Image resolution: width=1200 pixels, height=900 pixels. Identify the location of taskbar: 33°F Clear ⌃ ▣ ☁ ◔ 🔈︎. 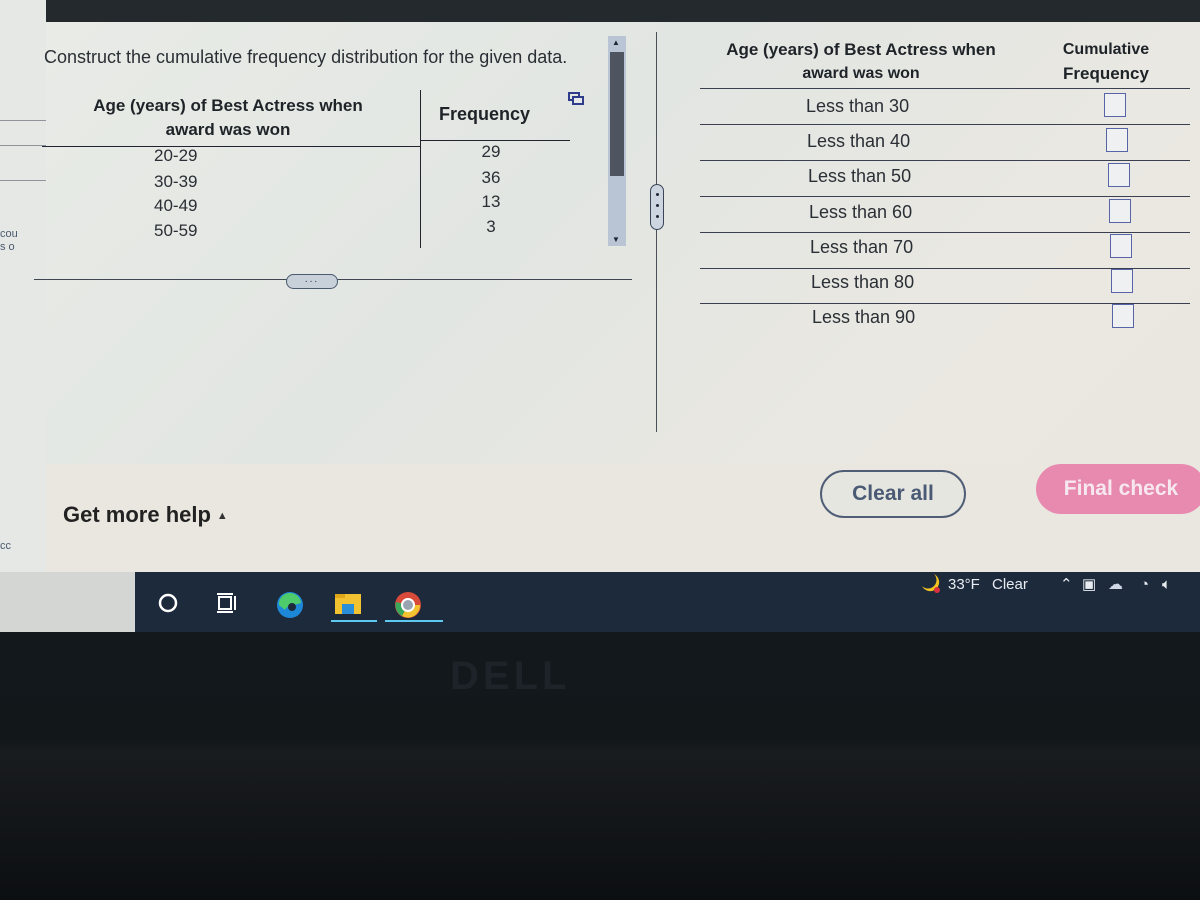
(667, 602).